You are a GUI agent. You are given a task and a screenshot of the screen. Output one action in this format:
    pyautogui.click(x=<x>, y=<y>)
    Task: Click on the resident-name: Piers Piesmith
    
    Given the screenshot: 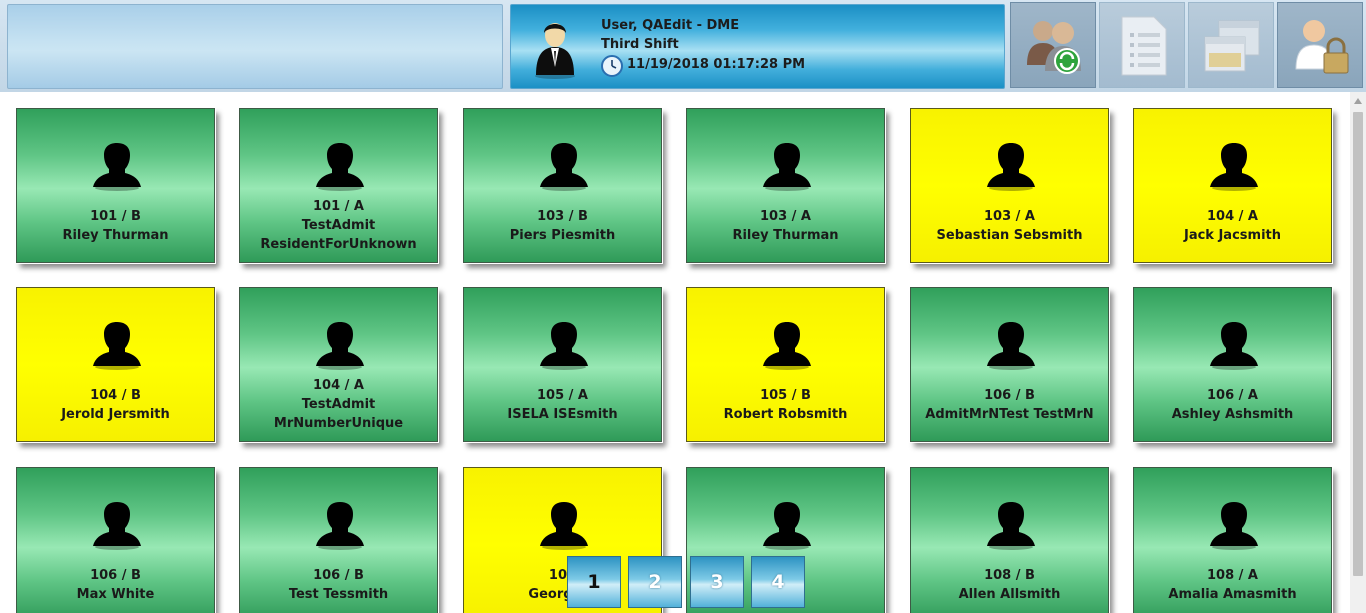 What is the action you would take?
    pyautogui.click(x=562, y=235)
    